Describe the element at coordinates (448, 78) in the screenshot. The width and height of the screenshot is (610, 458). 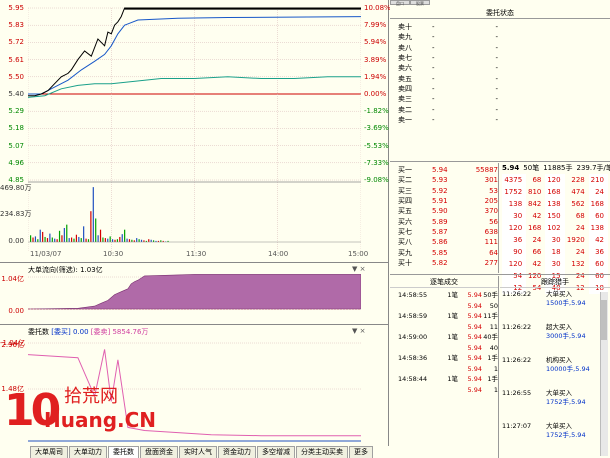
I see `book-level: 卖五 - -` at that location.